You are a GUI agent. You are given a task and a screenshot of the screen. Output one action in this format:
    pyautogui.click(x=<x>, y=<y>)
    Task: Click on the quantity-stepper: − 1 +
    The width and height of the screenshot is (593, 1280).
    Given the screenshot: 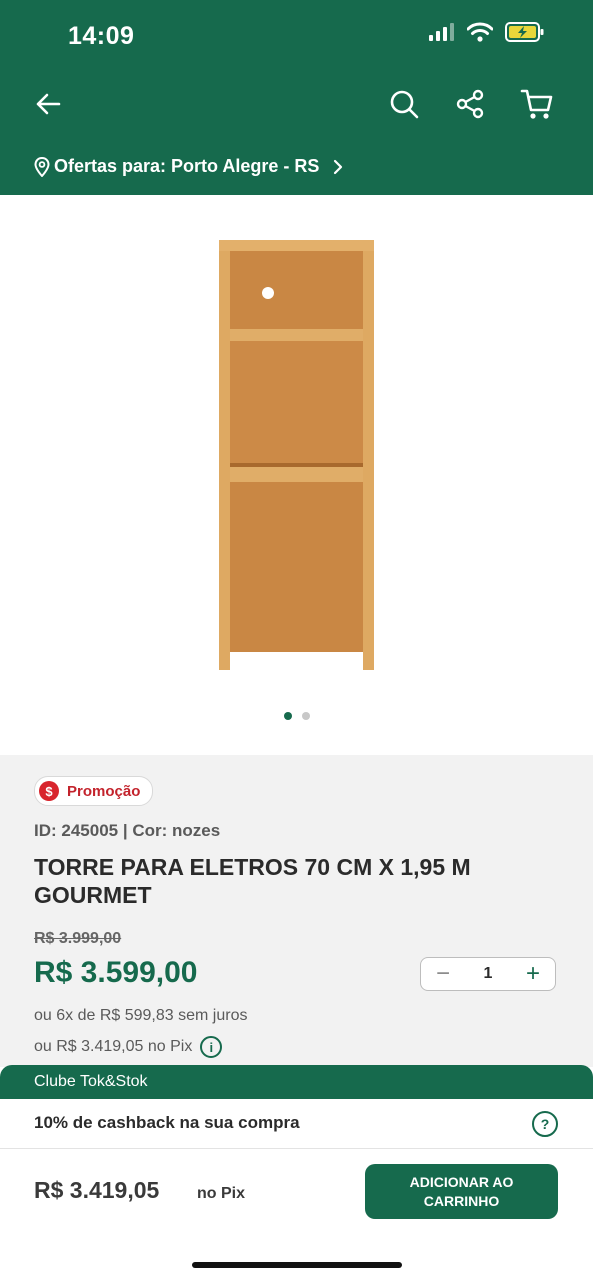 What is the action you would take?
    pyautogui.click(x=488, y=974)
    